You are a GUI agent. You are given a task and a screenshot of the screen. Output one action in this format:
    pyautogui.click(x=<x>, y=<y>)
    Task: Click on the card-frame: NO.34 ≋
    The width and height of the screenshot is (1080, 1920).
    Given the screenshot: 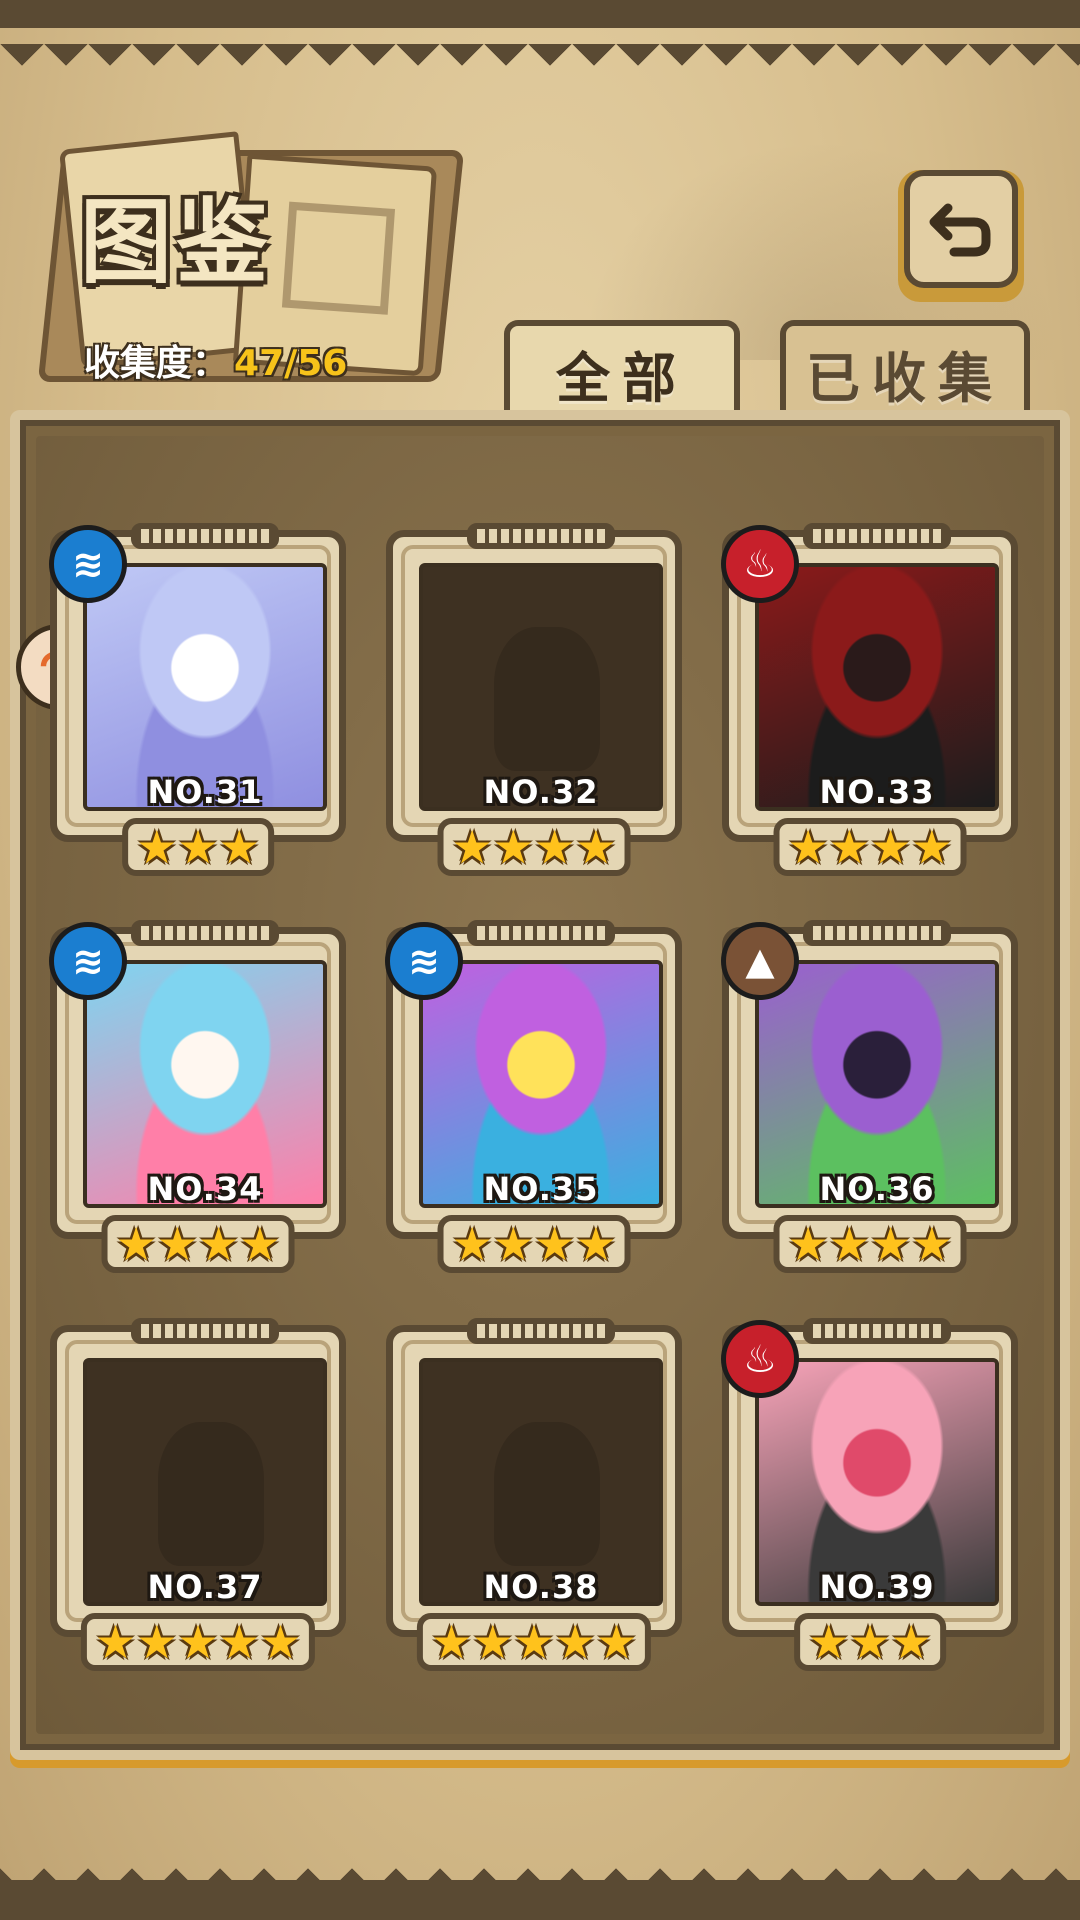 What is the action you would take?
    pyautogui.click(x=197, y=1079)
    